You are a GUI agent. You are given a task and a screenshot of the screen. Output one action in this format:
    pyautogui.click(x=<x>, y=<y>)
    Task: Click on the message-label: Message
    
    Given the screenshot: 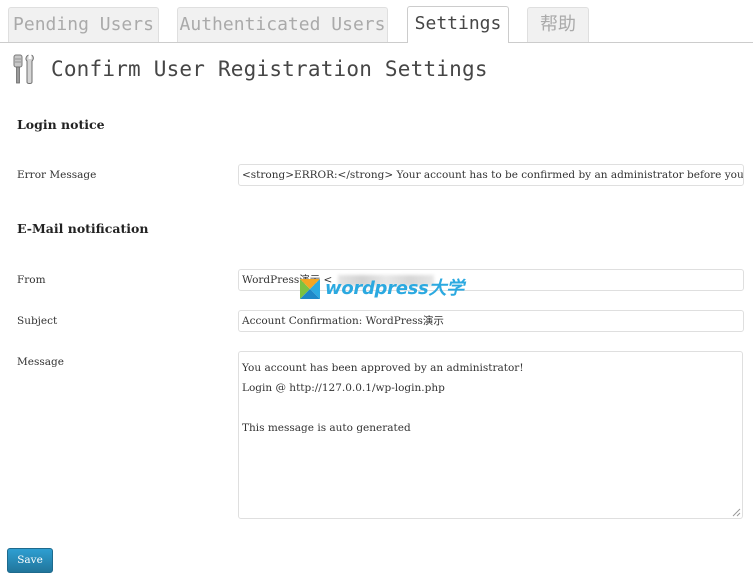 What is the action you would take?
    pyautogui.click(x=40, y=362)
    